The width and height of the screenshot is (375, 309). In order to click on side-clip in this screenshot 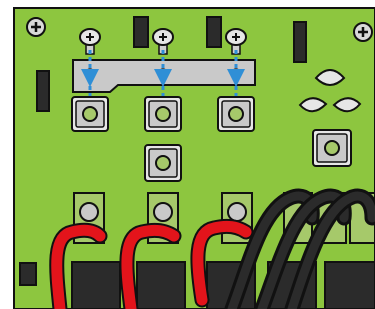, I will do `click(28, 274)`.